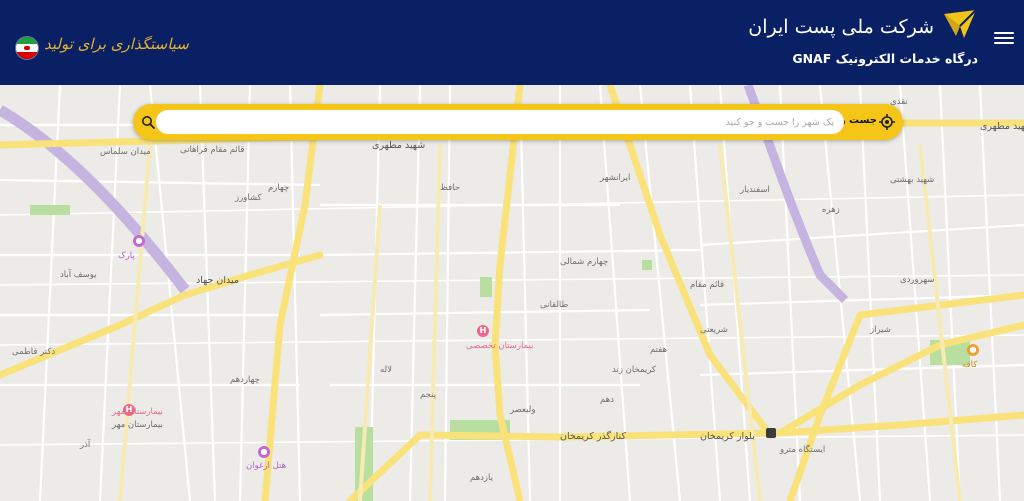 This screenshot has height=501, width=1024. I want to click on portal-title: درگاه خدمات الکترونیک GNAF, so click(885, 58).